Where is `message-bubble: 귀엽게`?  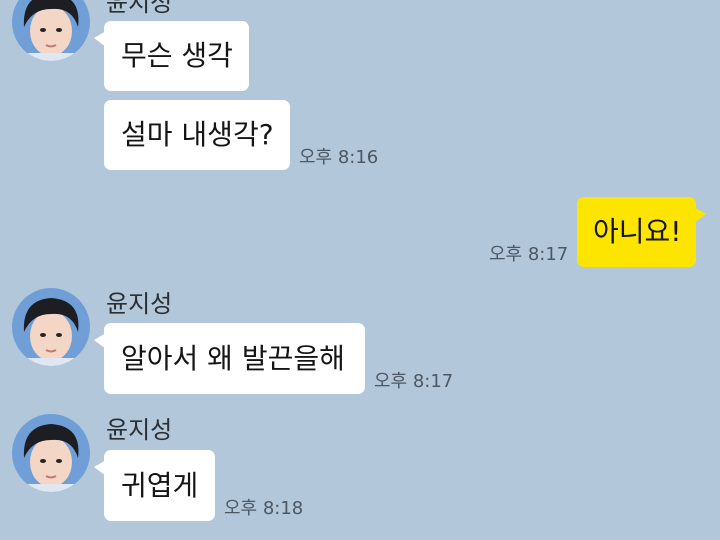
message-bubble: 귀엽게 is located at coordinates (154, 485).